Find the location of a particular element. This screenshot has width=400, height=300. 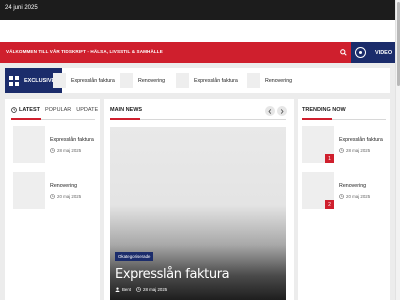

prev-button is located at coordinates (270, 111).